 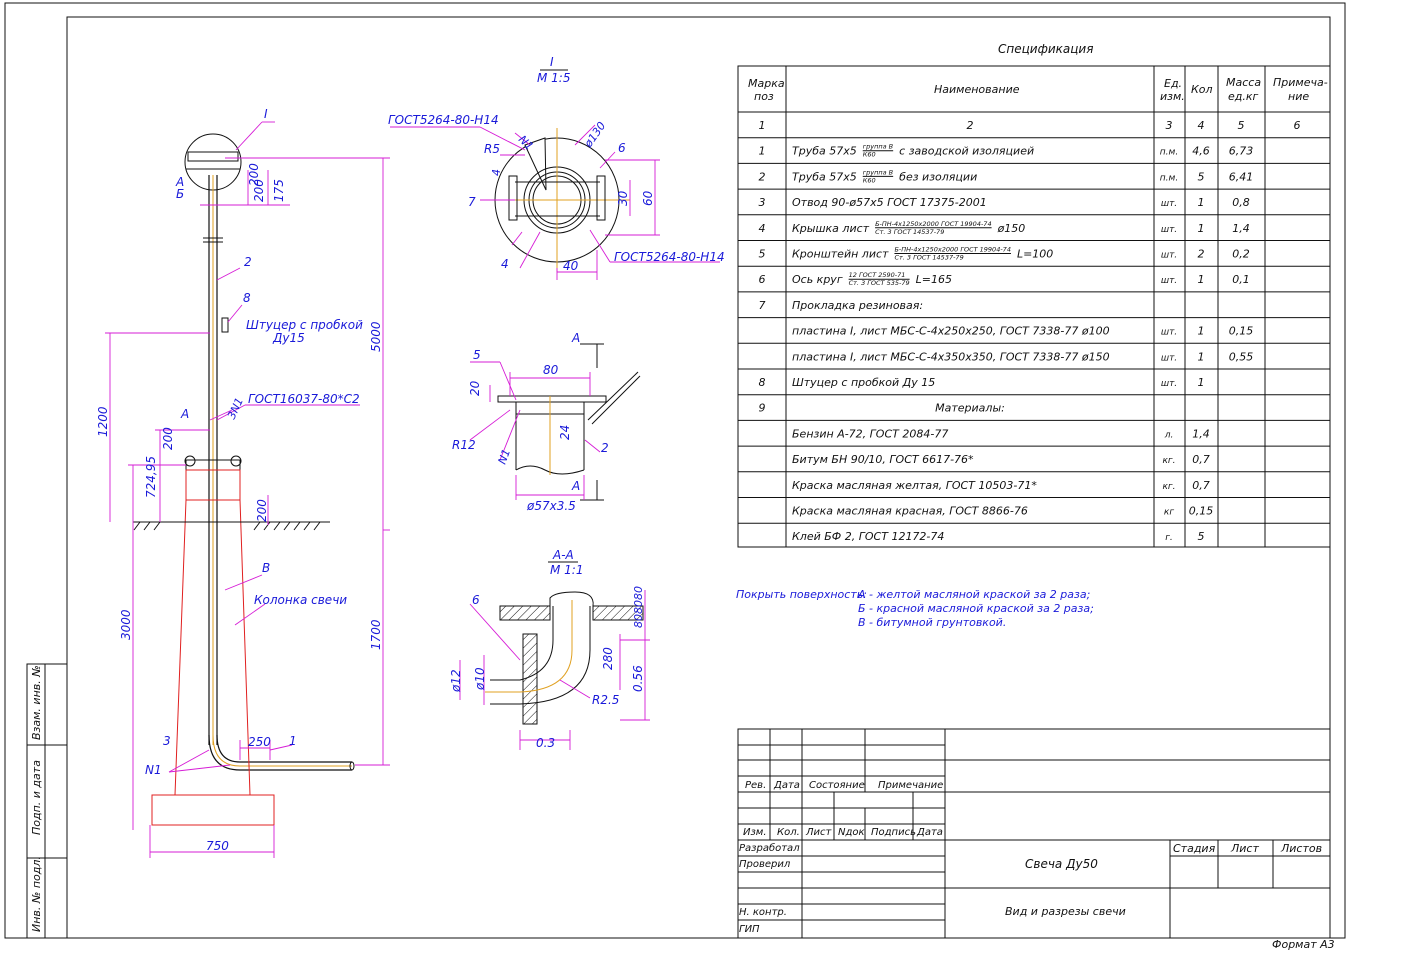 What do you see at coordinates (575, 338) in the screenshot?
I see `detail-a-cut-top: А` at bounding box center [575, 338].